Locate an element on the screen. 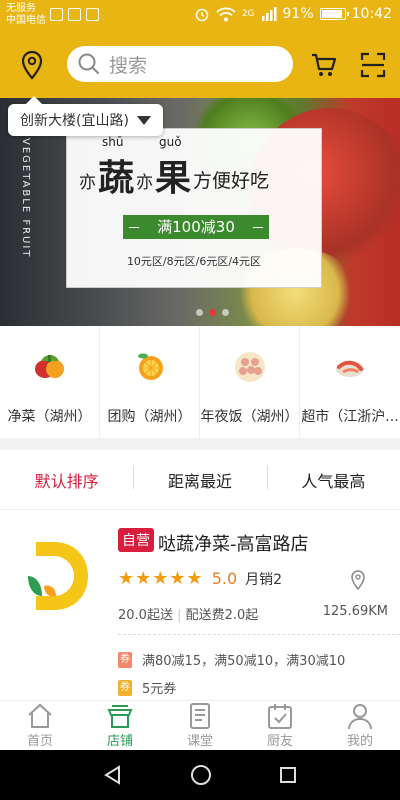 The image size is (400, 800). location-selector: 创新大楼(宜山路) is located at coordinates (85, 116).